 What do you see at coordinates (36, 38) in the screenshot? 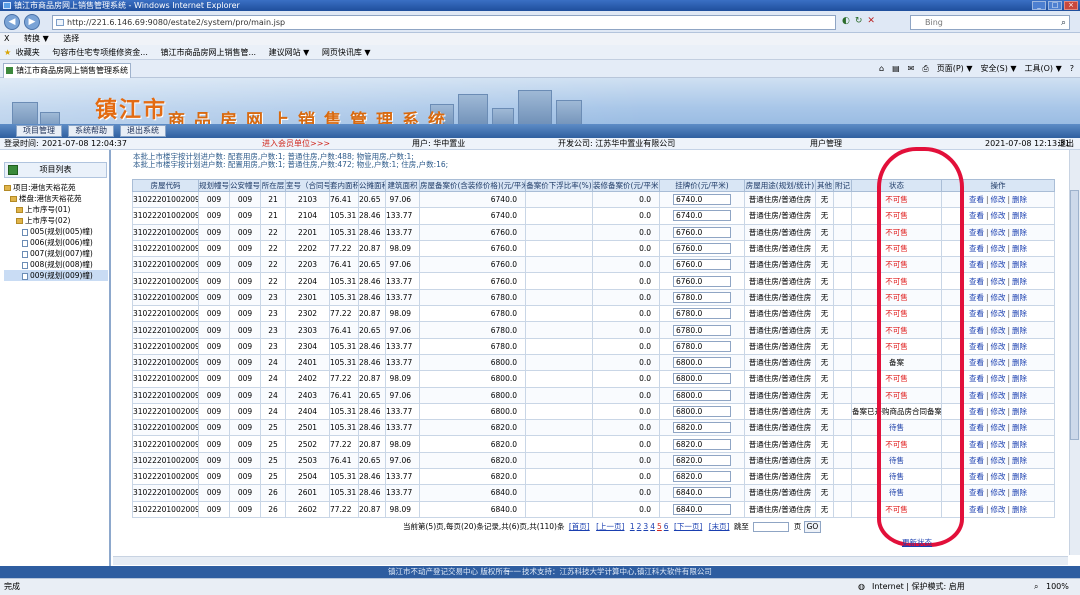
I see `menu-convert: 转换 ▼` at bounding box center [36, 38].